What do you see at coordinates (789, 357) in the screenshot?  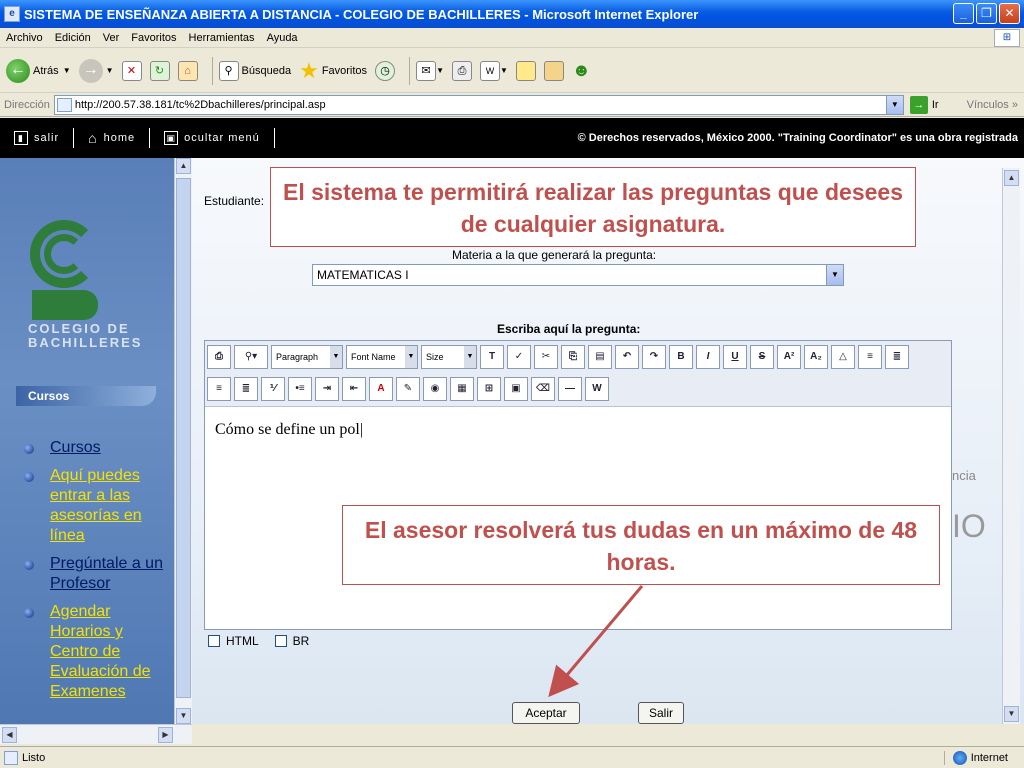 I see `superscript-icon: A²` at bounding box center [789, 357].